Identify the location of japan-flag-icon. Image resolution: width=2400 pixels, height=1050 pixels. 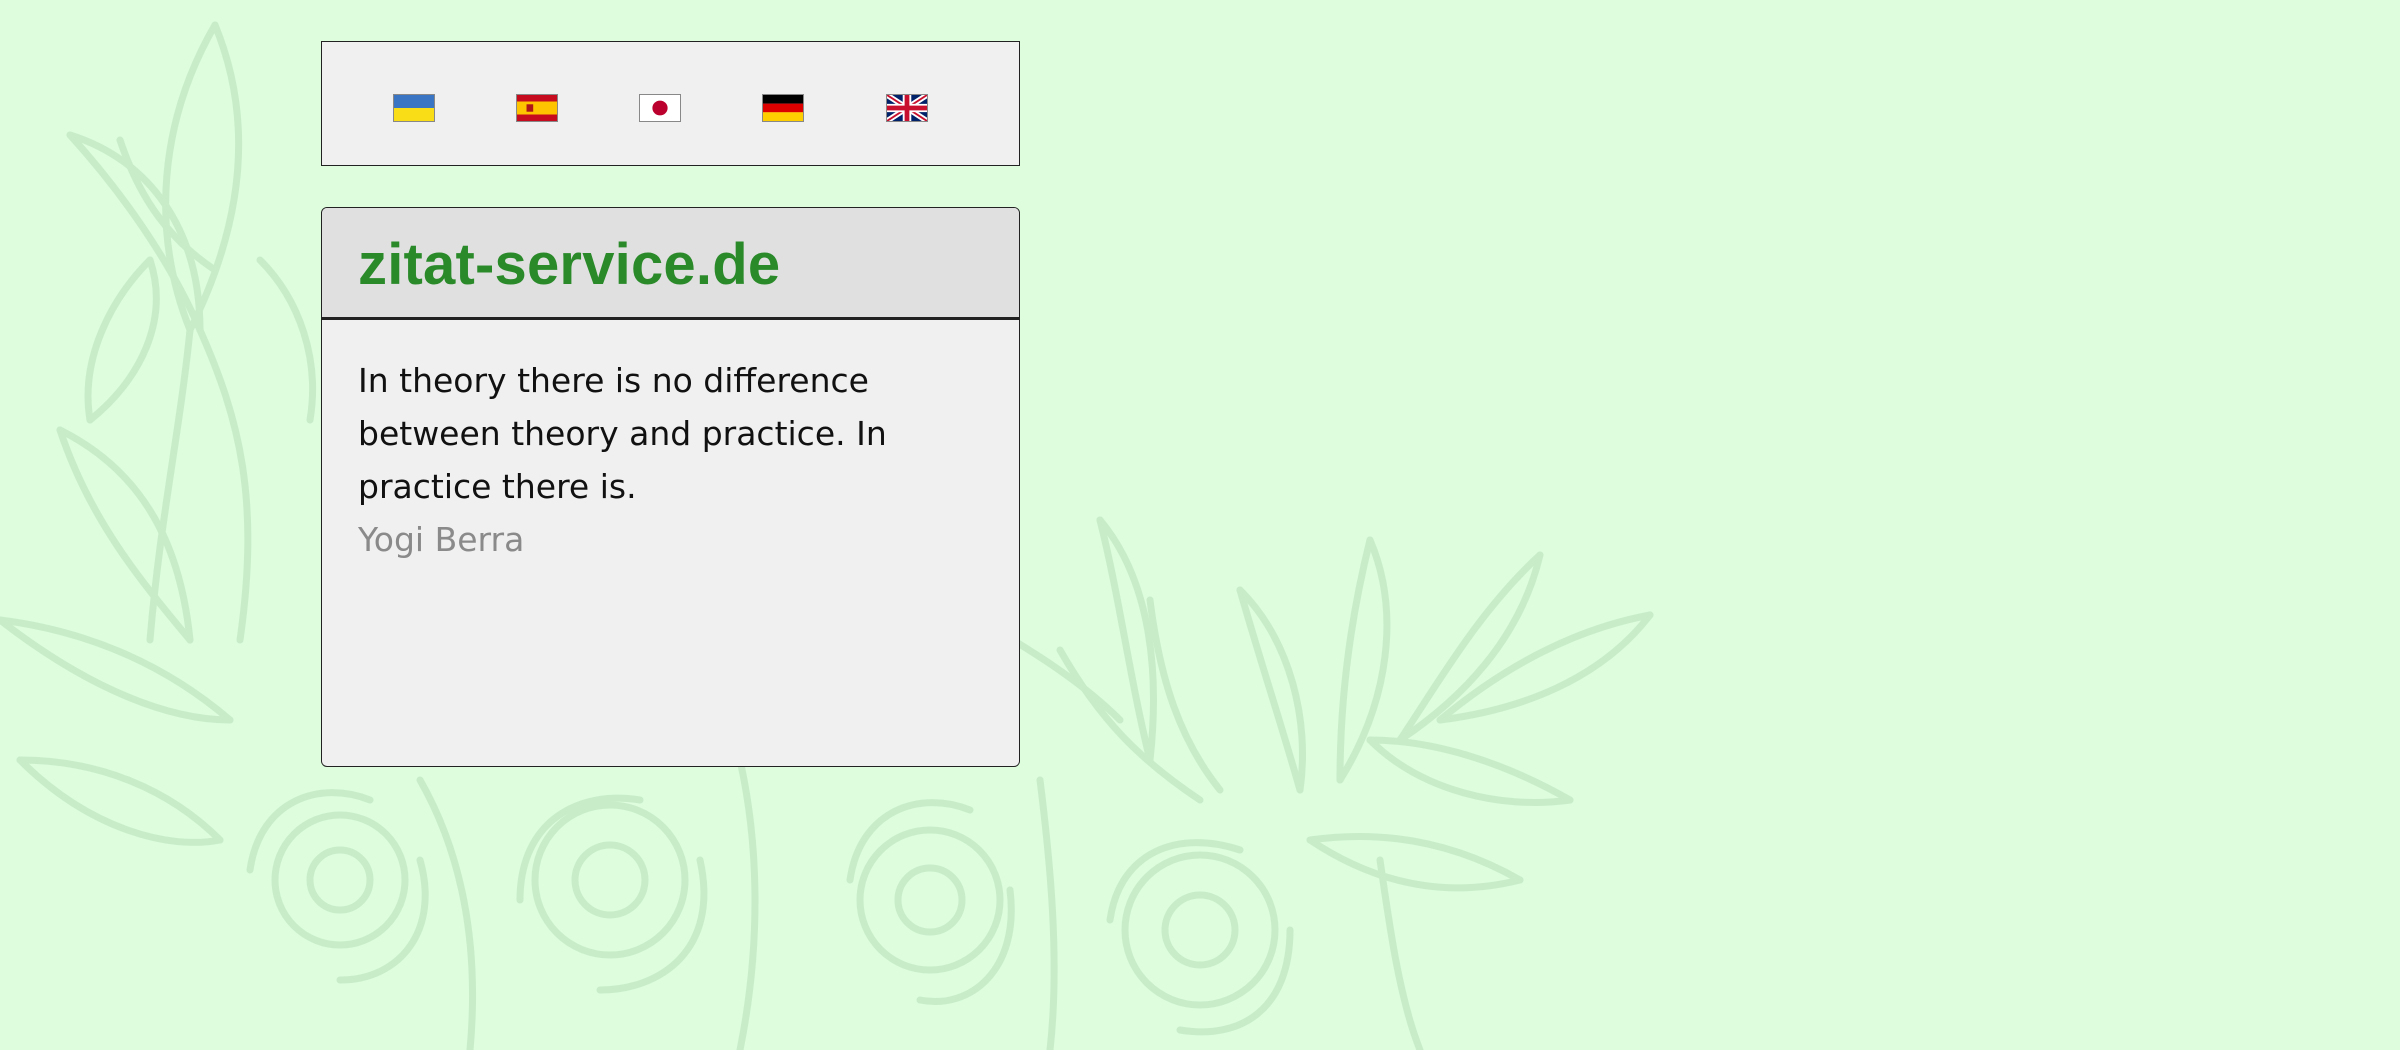
(660, 108).